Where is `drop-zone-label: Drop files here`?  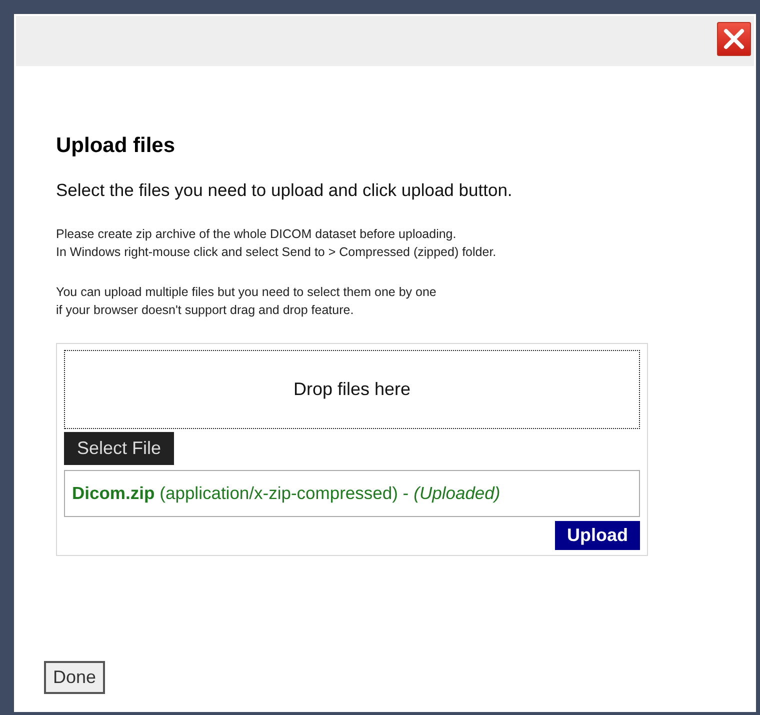 drop-zone-label: Drop files here is located at coordinates (352, 389).